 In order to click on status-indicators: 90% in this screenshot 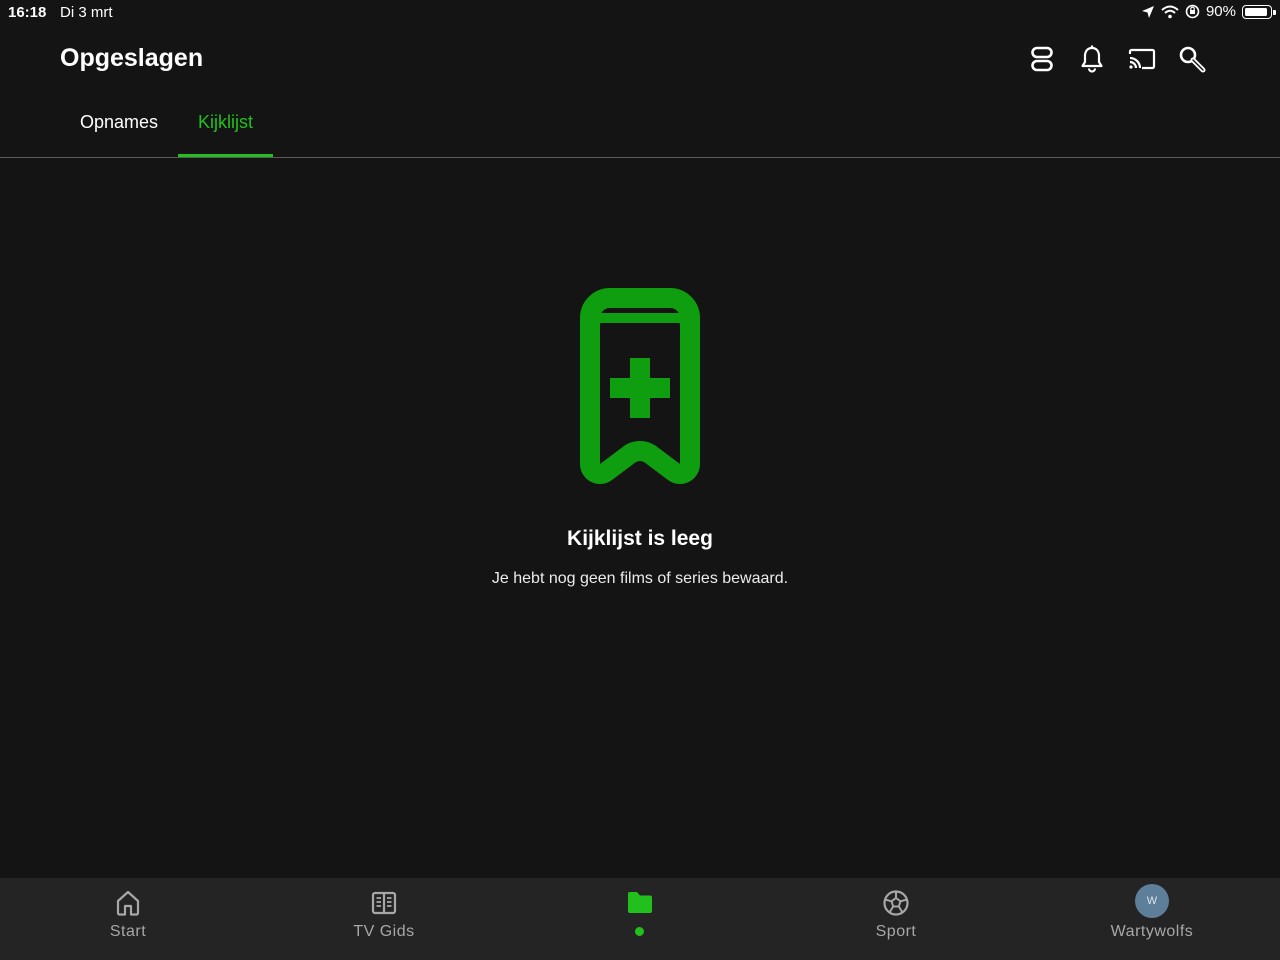, I will do `click(1208, 11)`.